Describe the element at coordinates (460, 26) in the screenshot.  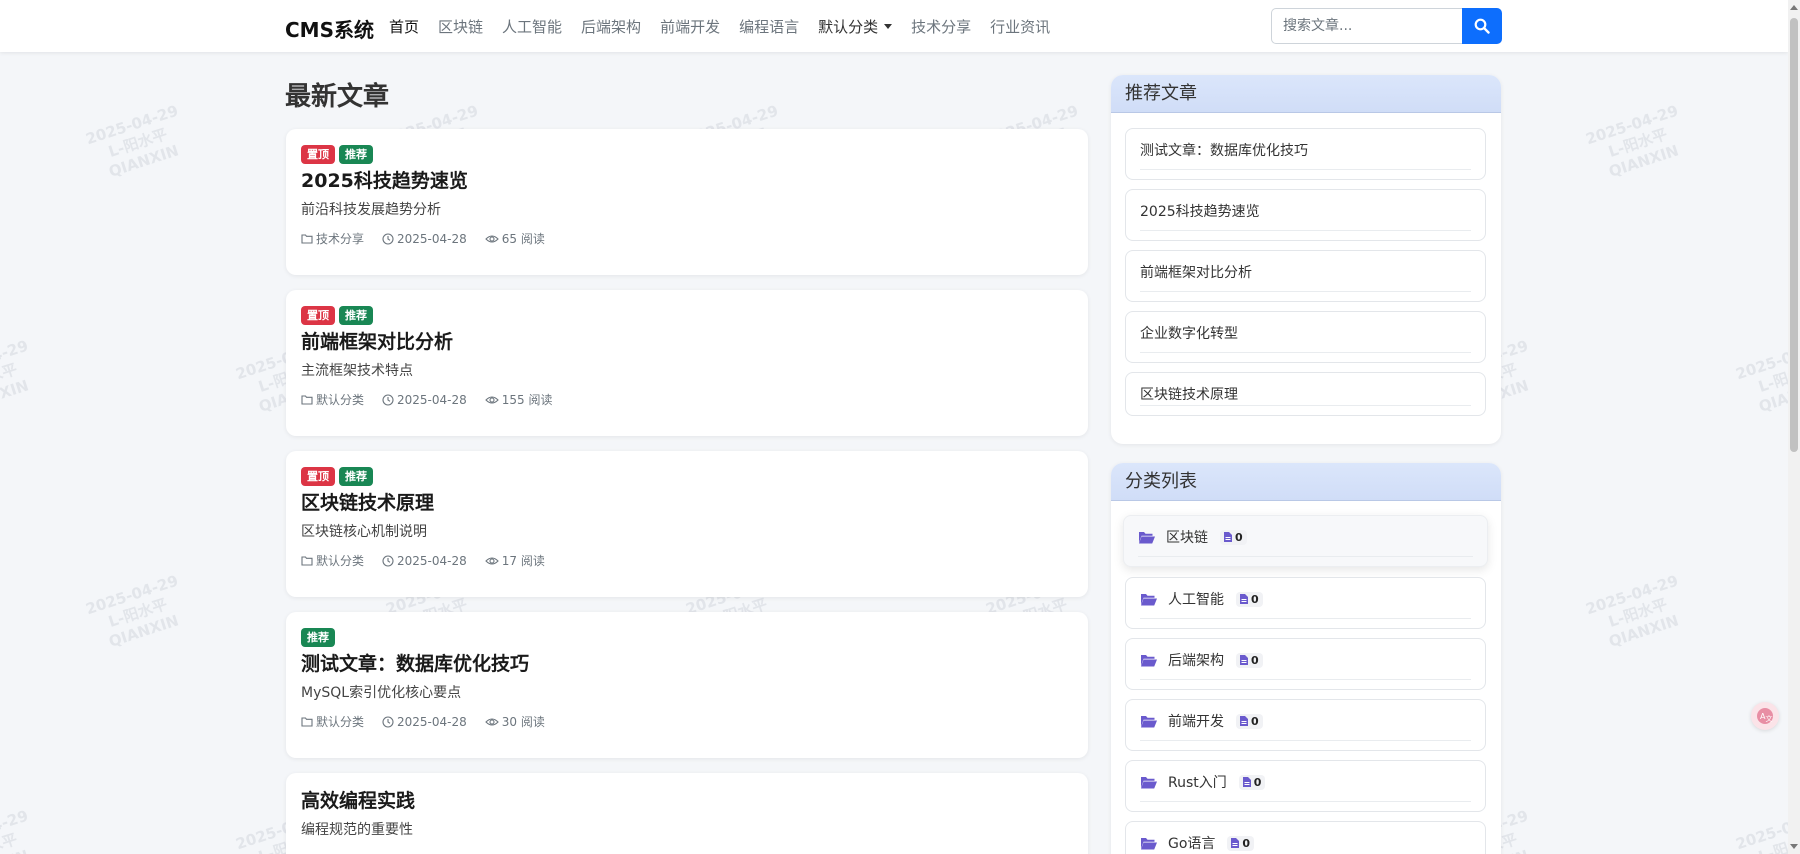
I see `nav-link-blockchain: 区块链` at that location.